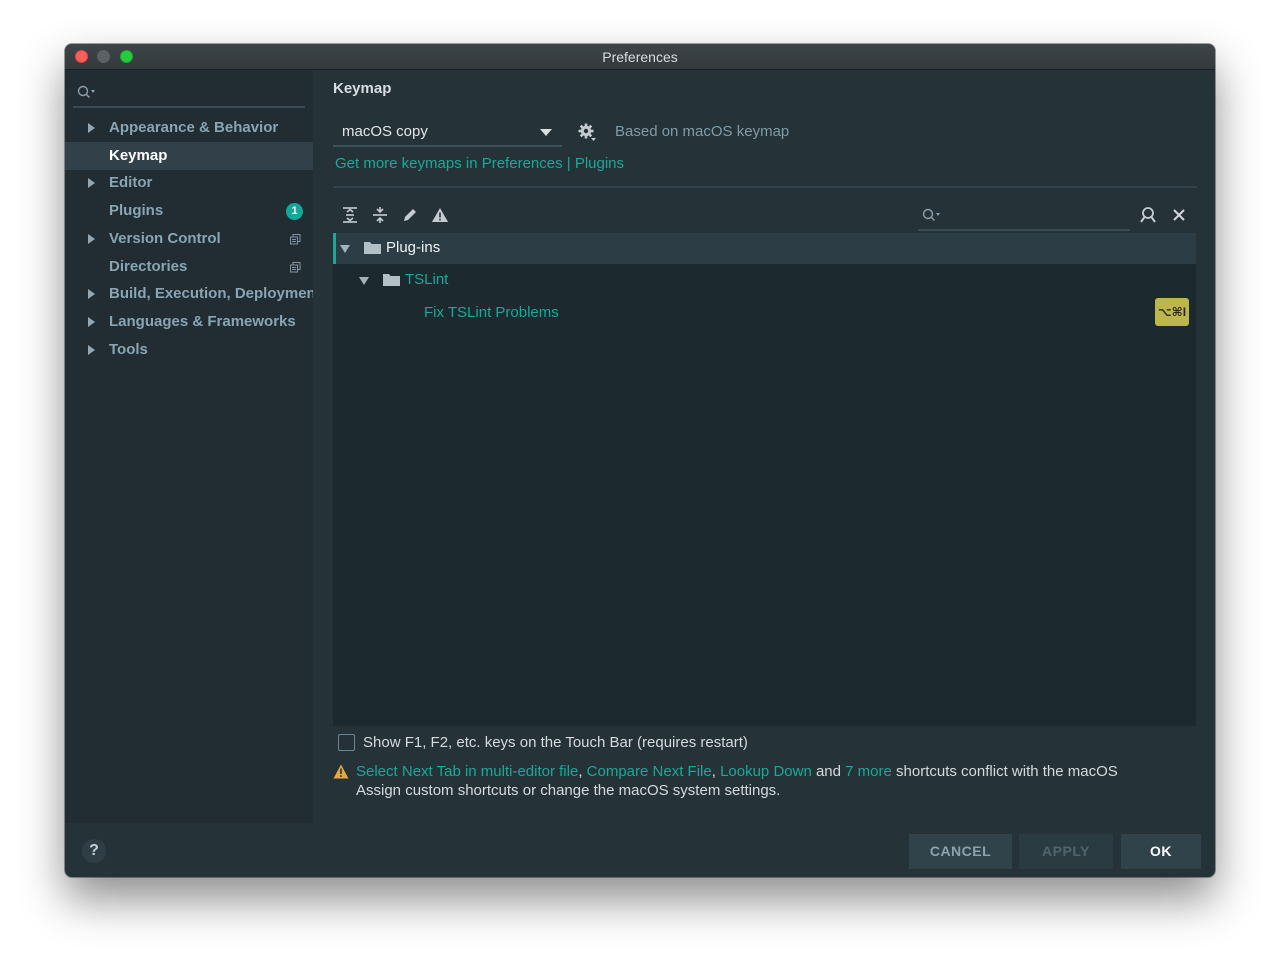 This screenshot has width=1280, height=963. What do you see at coordinates (362, 88) in the screenshot?
I see `page-title: Keymap` at bounding box center [362, 88].